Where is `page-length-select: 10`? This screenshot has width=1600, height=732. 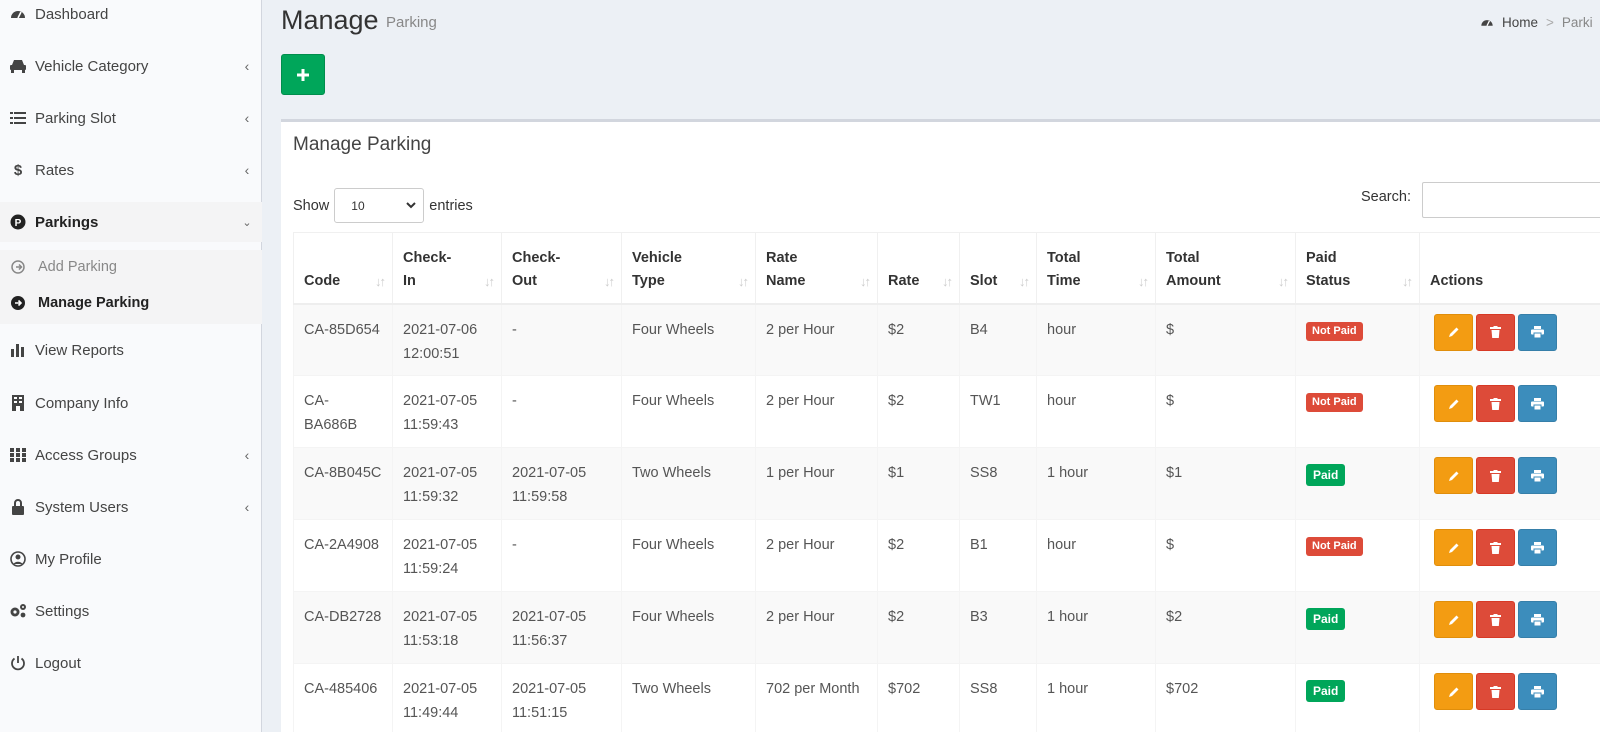 page-length-select: 10 is located at coordinates (379, 205).